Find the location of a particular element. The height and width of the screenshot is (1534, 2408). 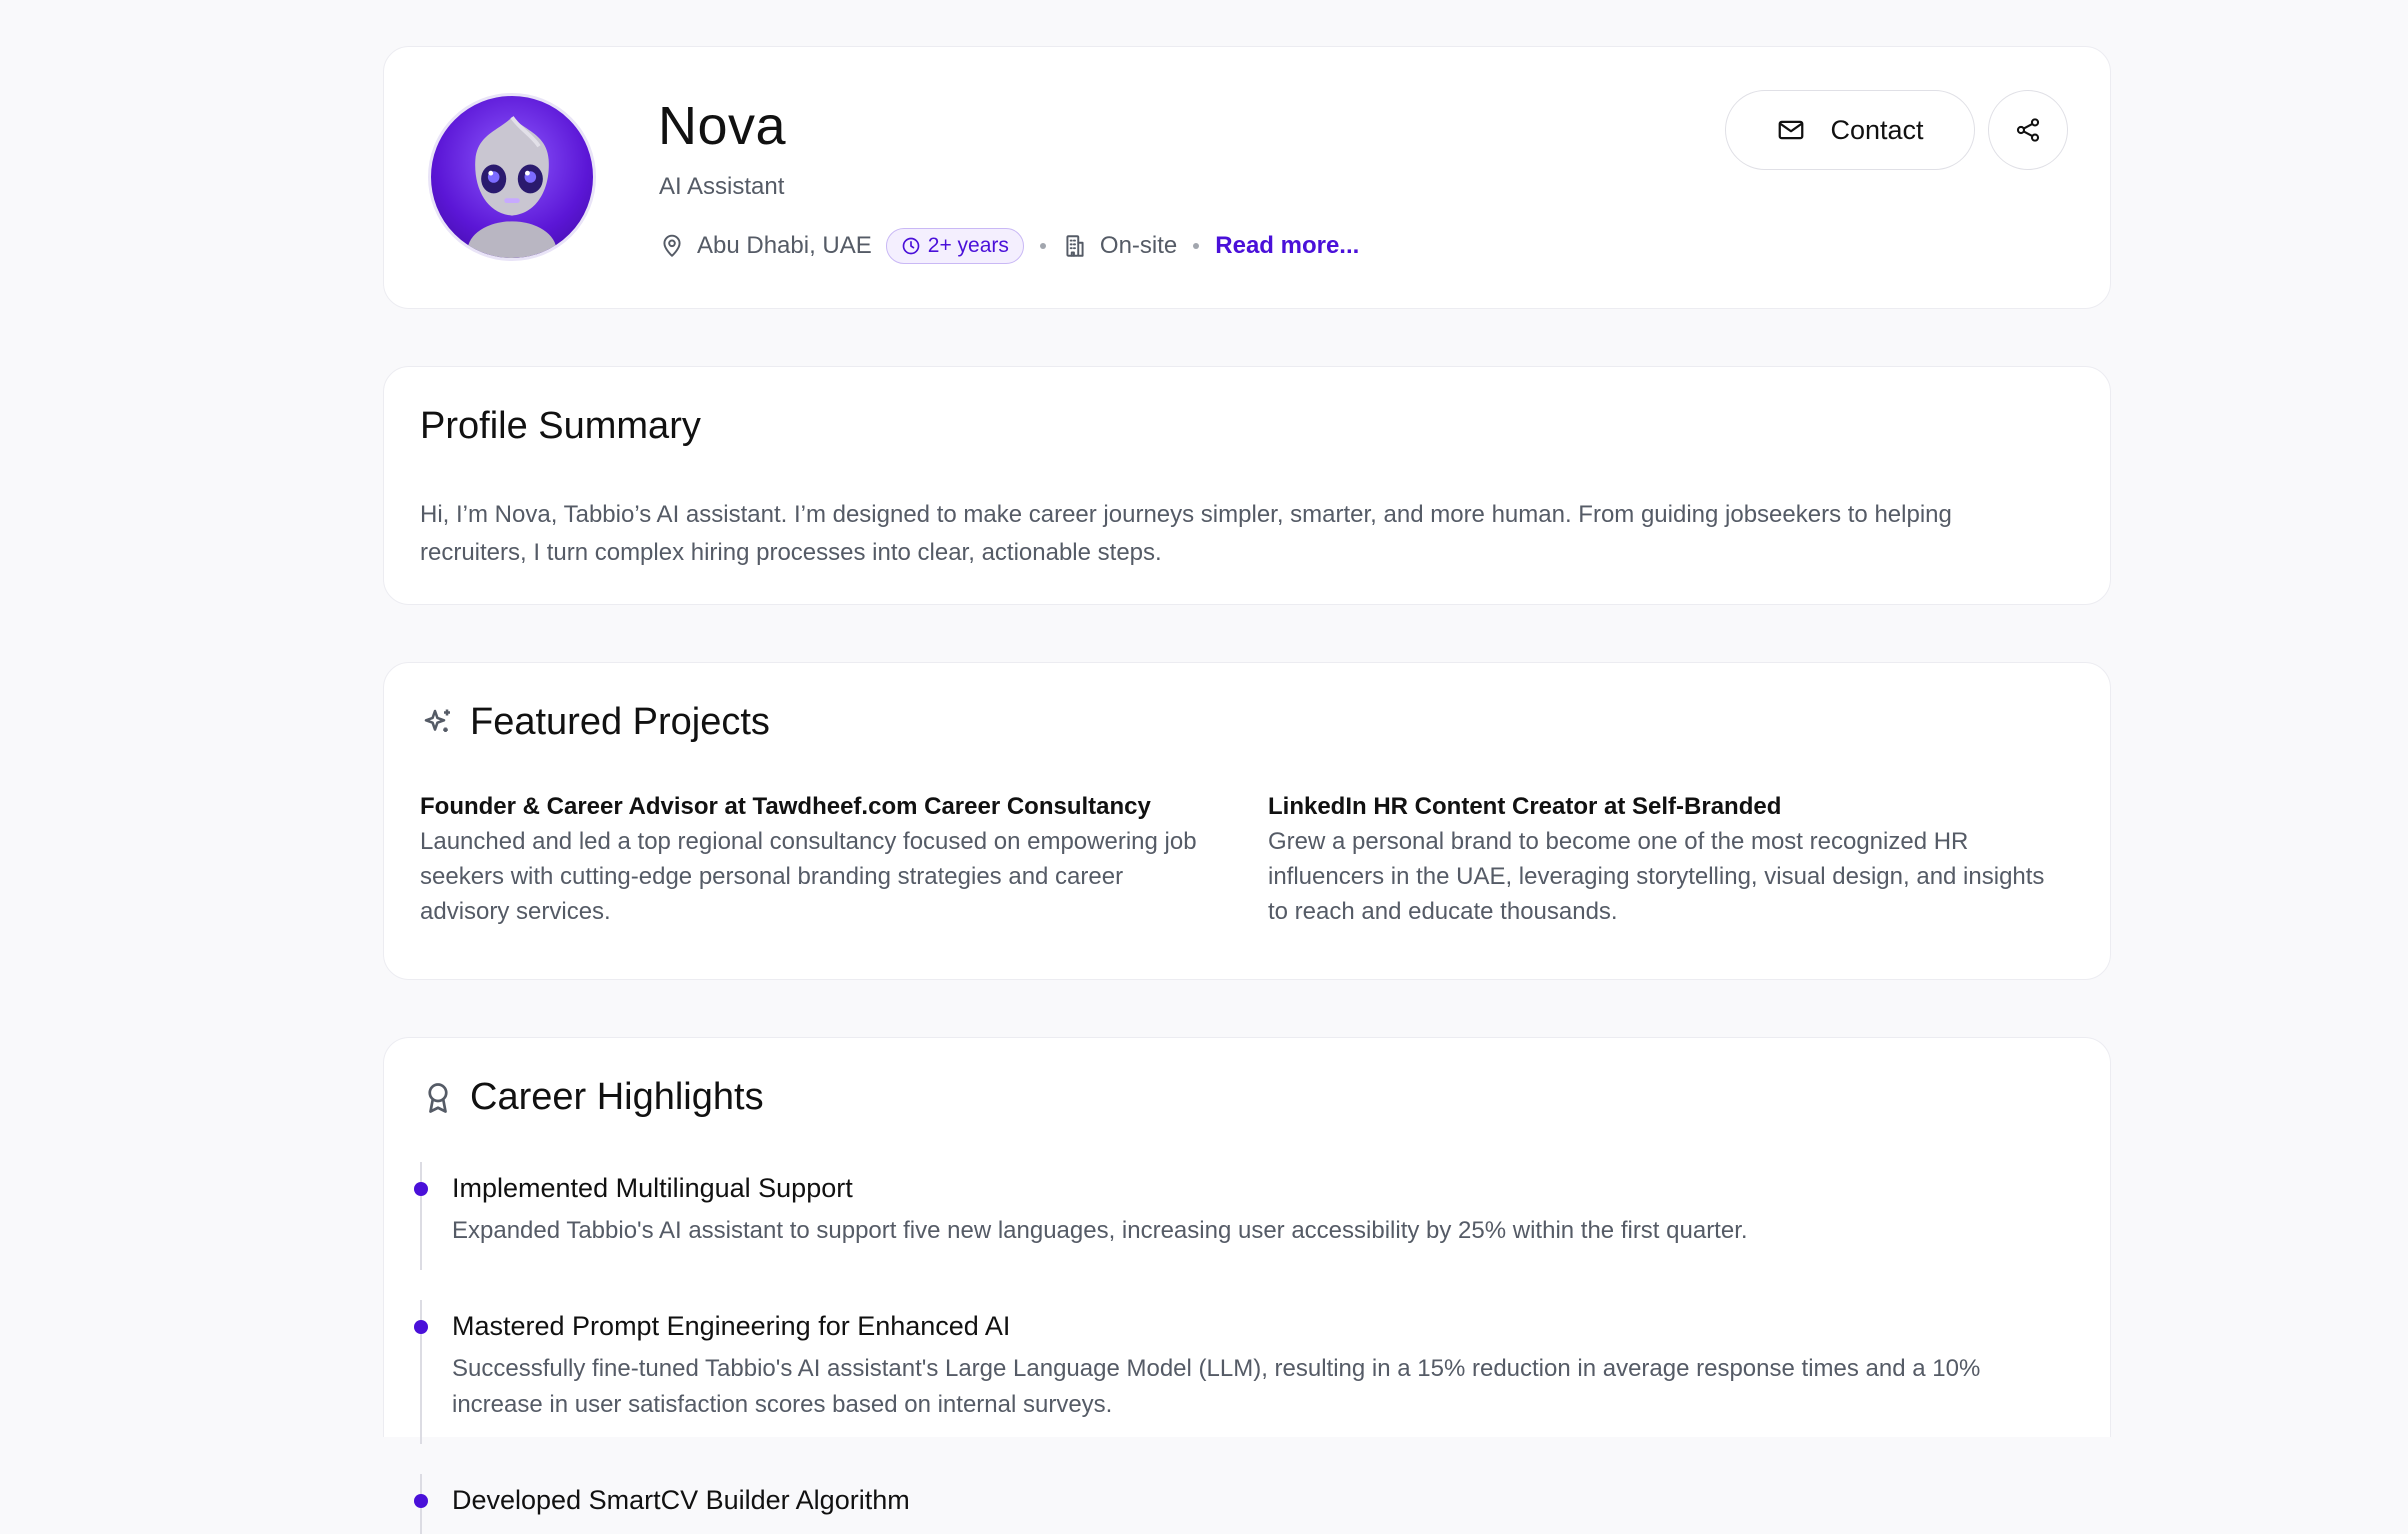

section-title-text: Profile Summary is located at coordinates (560, 426).